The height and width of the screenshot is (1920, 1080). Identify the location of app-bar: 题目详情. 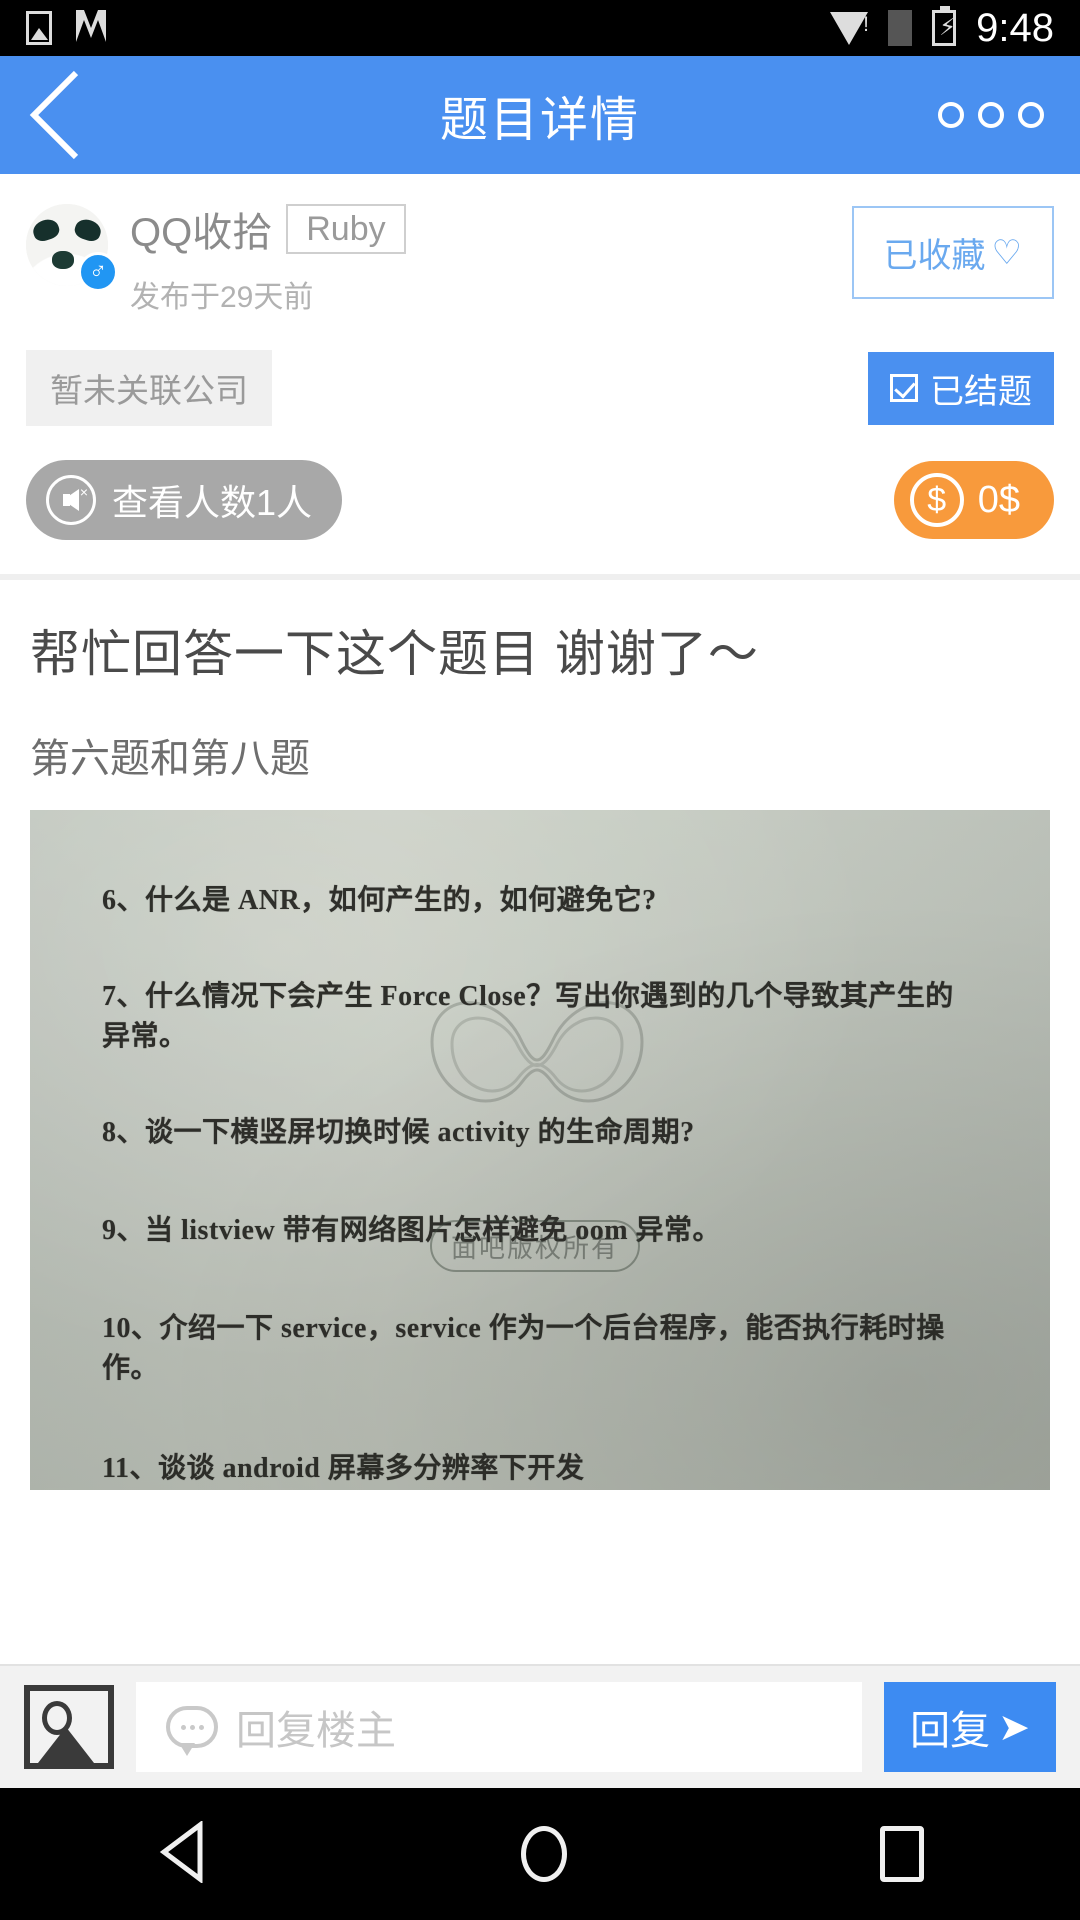
(540, 115).